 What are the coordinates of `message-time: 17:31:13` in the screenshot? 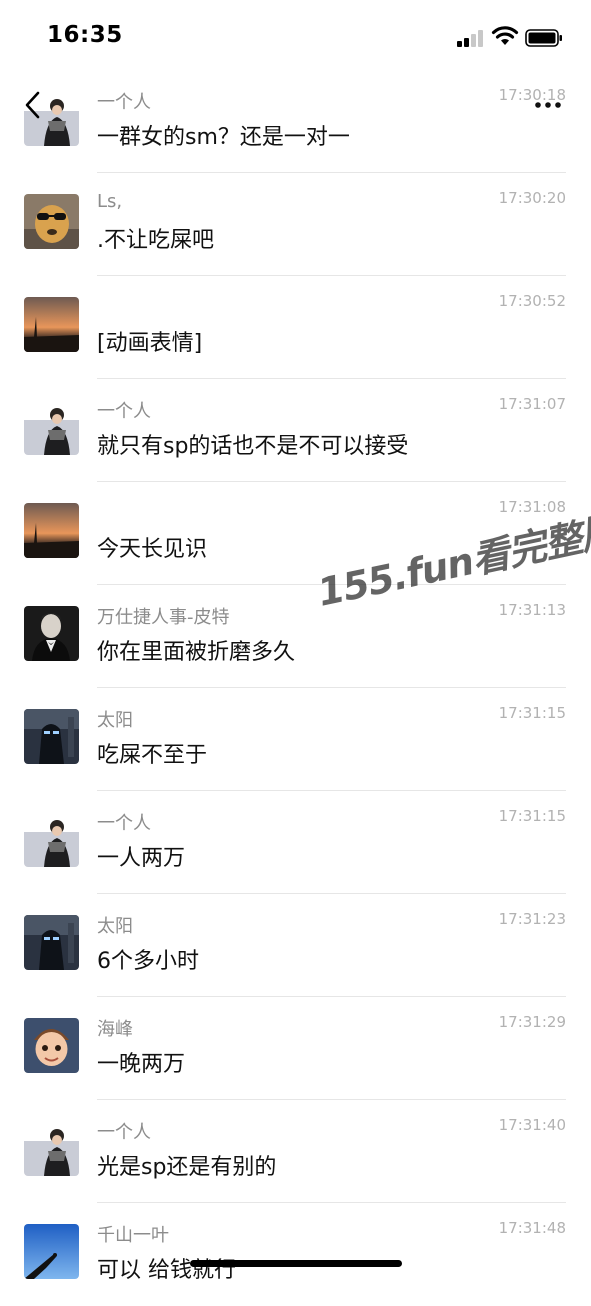 It's located at (532, 610).